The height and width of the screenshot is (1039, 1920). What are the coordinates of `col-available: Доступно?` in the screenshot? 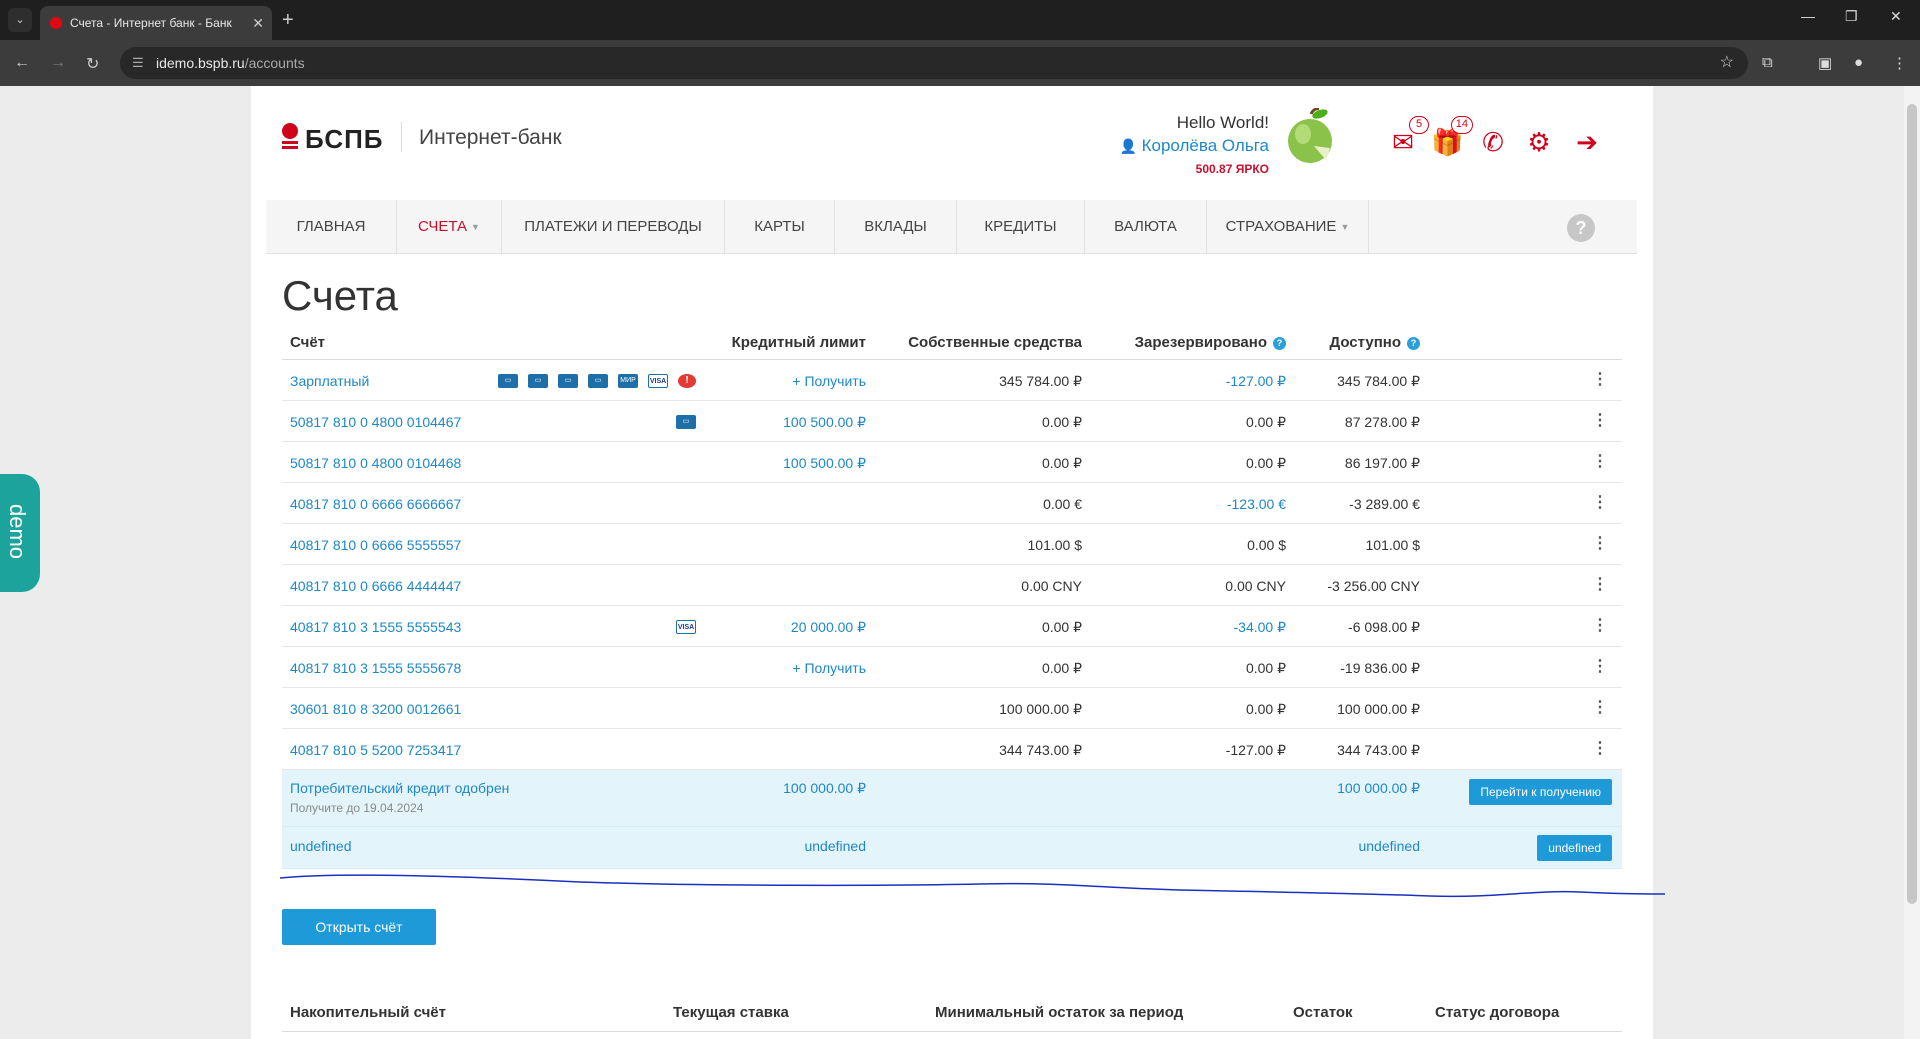 It's located at (1374, 342).